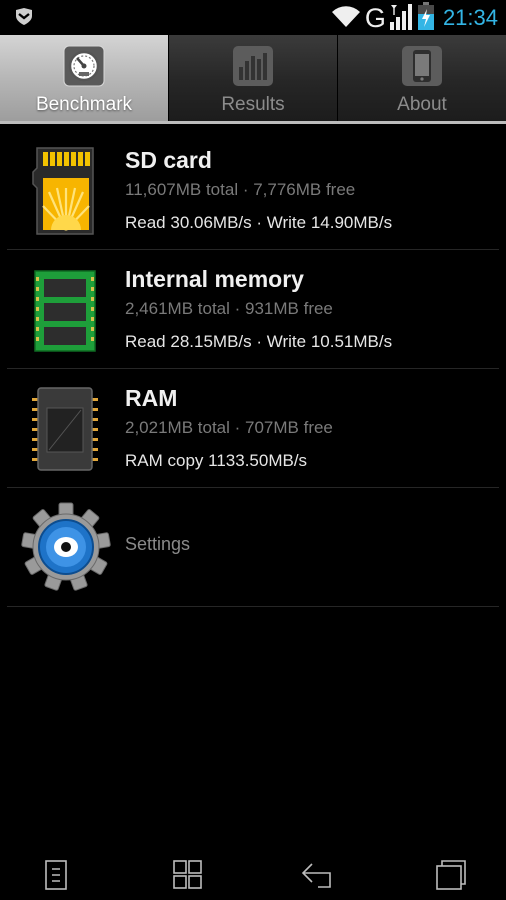 The image size is (506, 900). Describe the element at coordinates (56, 875) in the screenshot. I see `menu-icon` at that location.